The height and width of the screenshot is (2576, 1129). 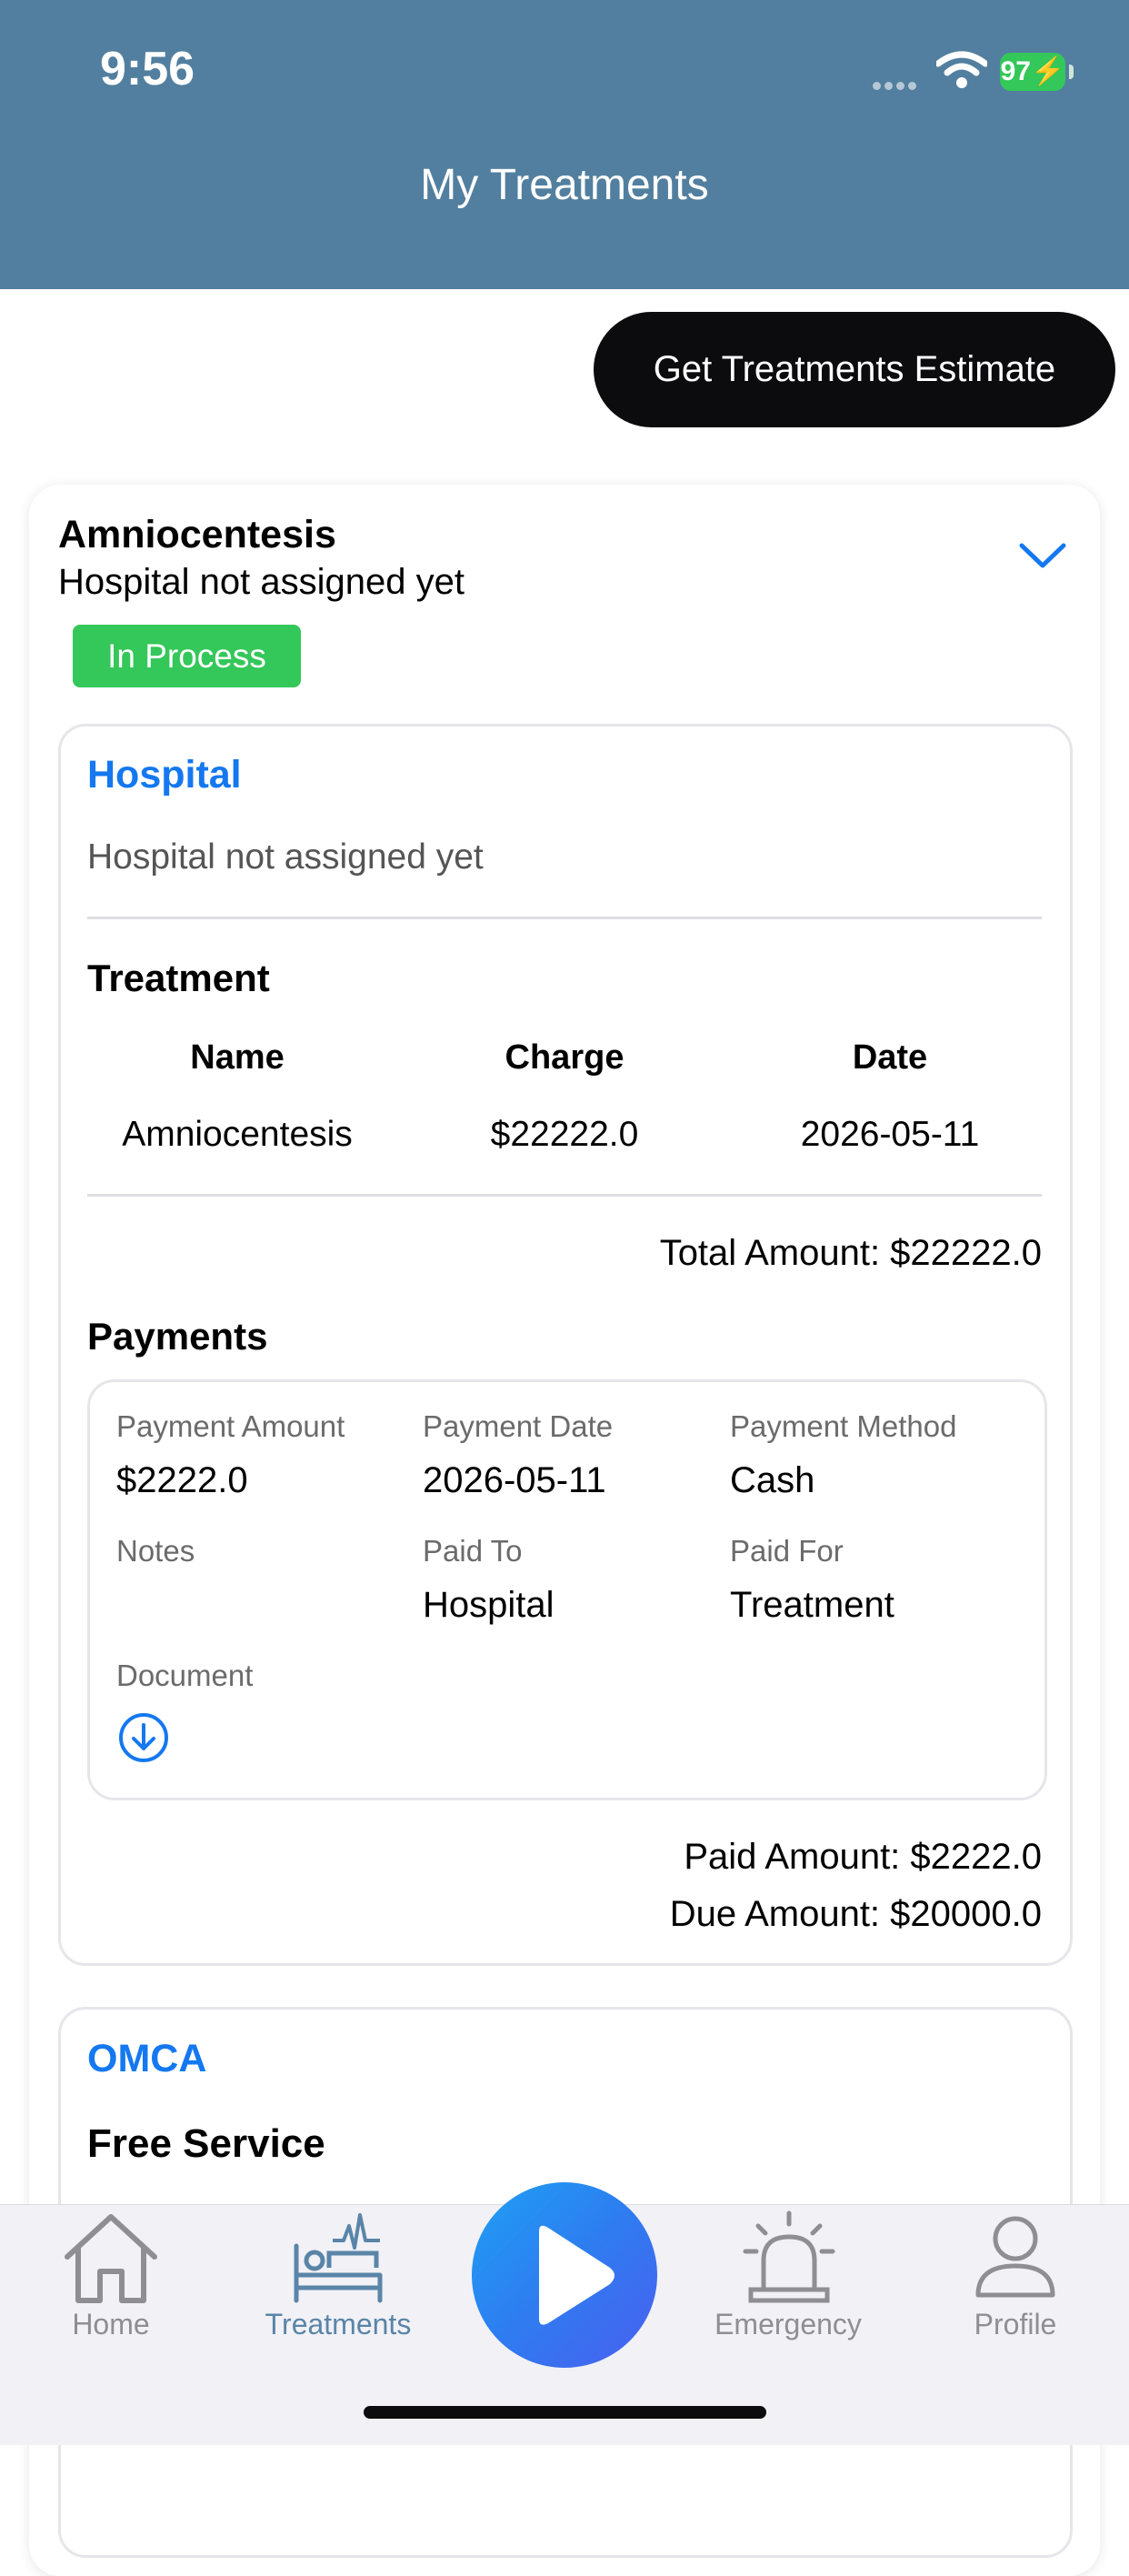 What do you see at coordinates (812, 1605) in the screenshot?
I see `paid-for-value: Treatment` at bounding box center [812, 1605].